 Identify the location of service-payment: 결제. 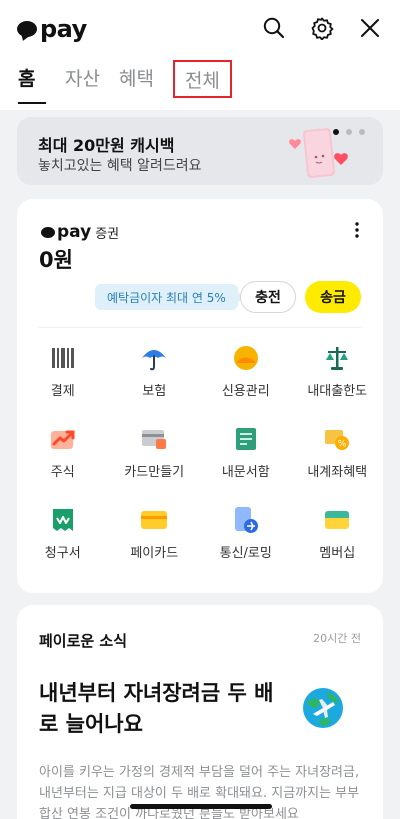
(63, 373).